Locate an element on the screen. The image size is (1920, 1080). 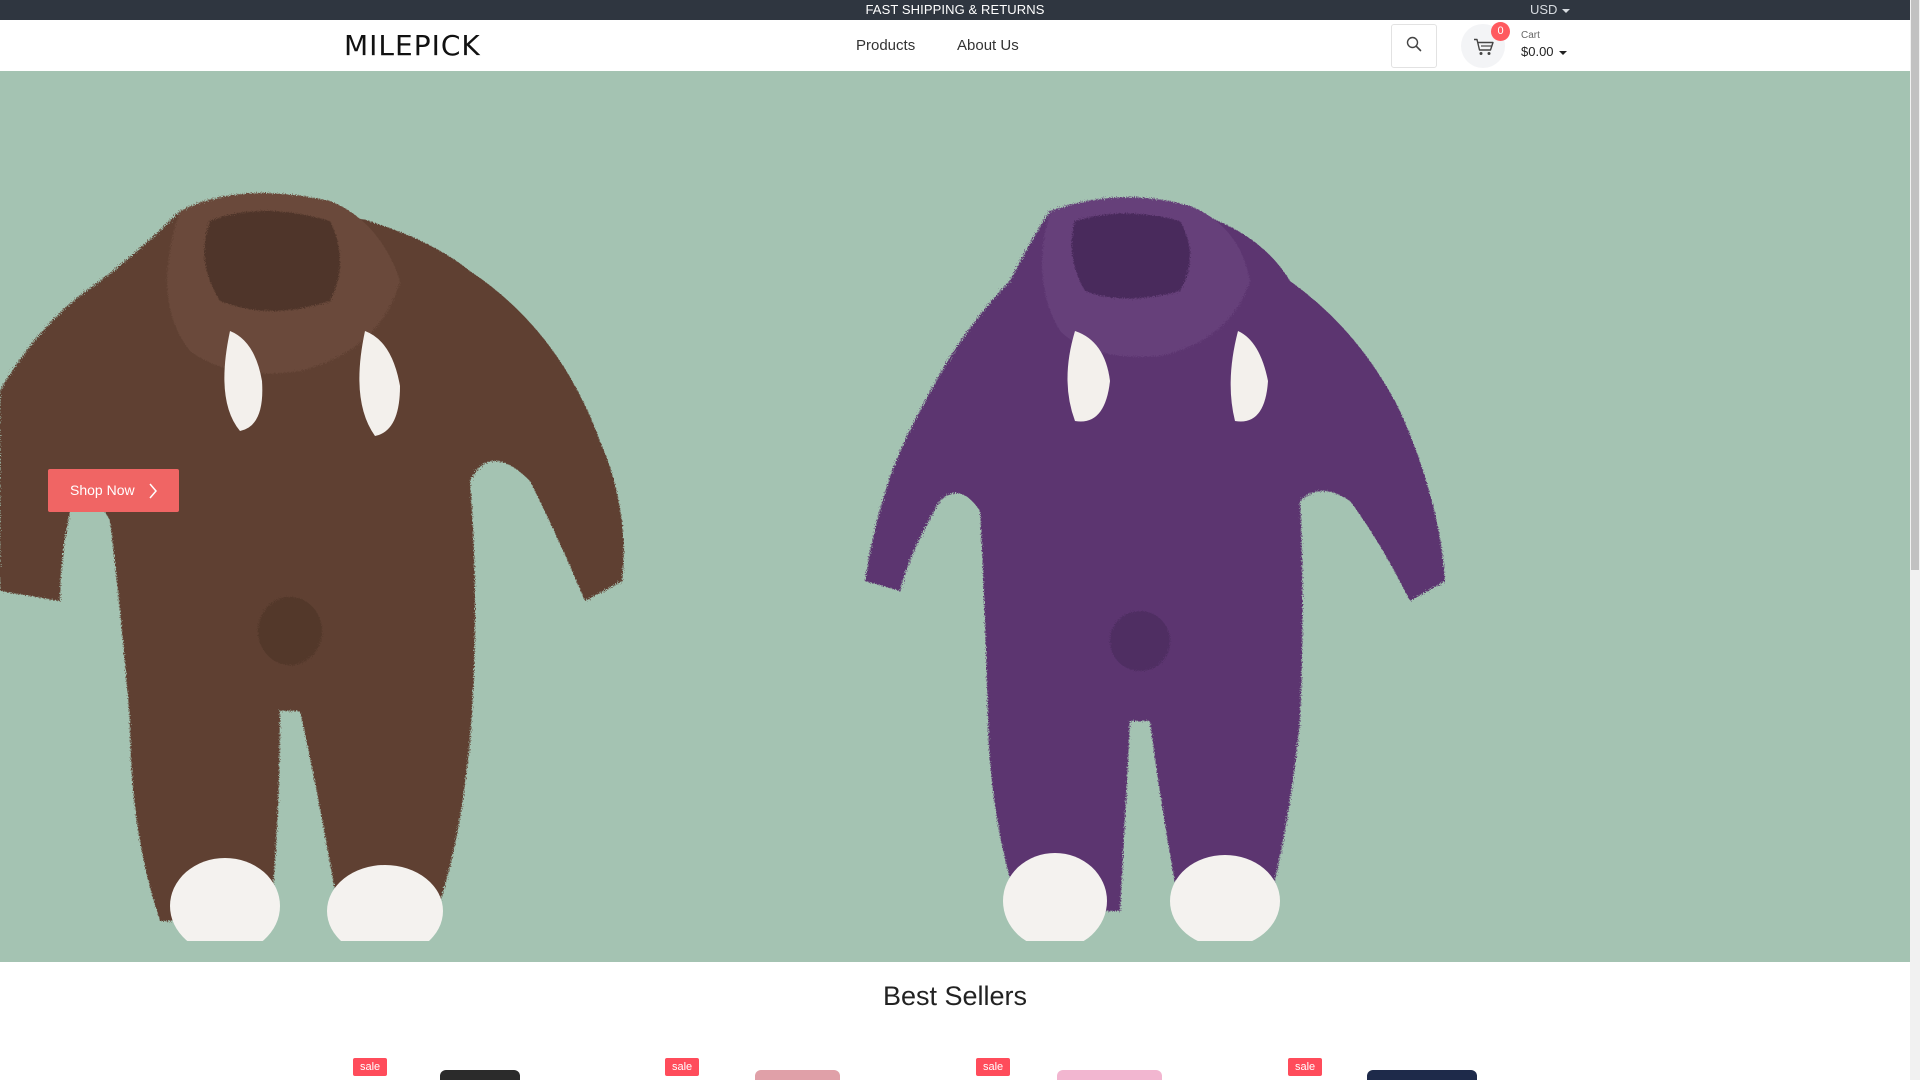
shop-now-button: Shop Now is located at coordinates (113, 490).